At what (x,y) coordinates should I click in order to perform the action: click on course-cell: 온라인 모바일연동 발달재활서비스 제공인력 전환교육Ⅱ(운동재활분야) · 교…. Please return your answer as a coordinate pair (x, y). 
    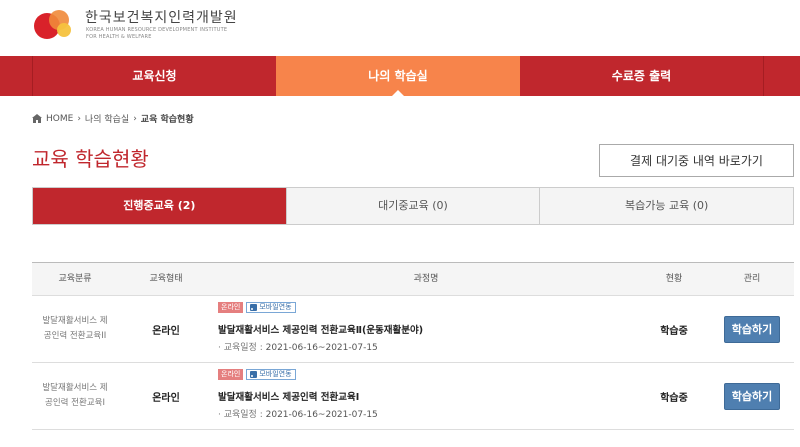
    Looking at the image, I should click on (426, 329).